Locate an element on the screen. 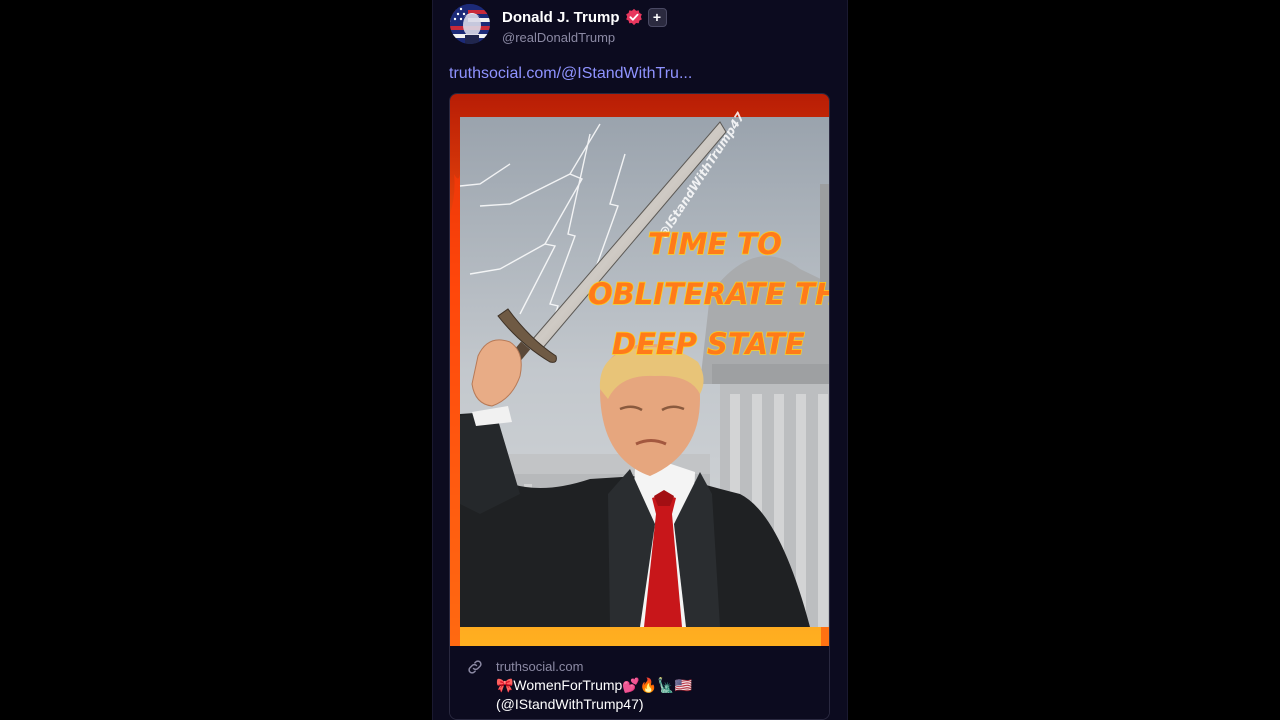  verified-badge-icon is located at coordinates (633, 17).